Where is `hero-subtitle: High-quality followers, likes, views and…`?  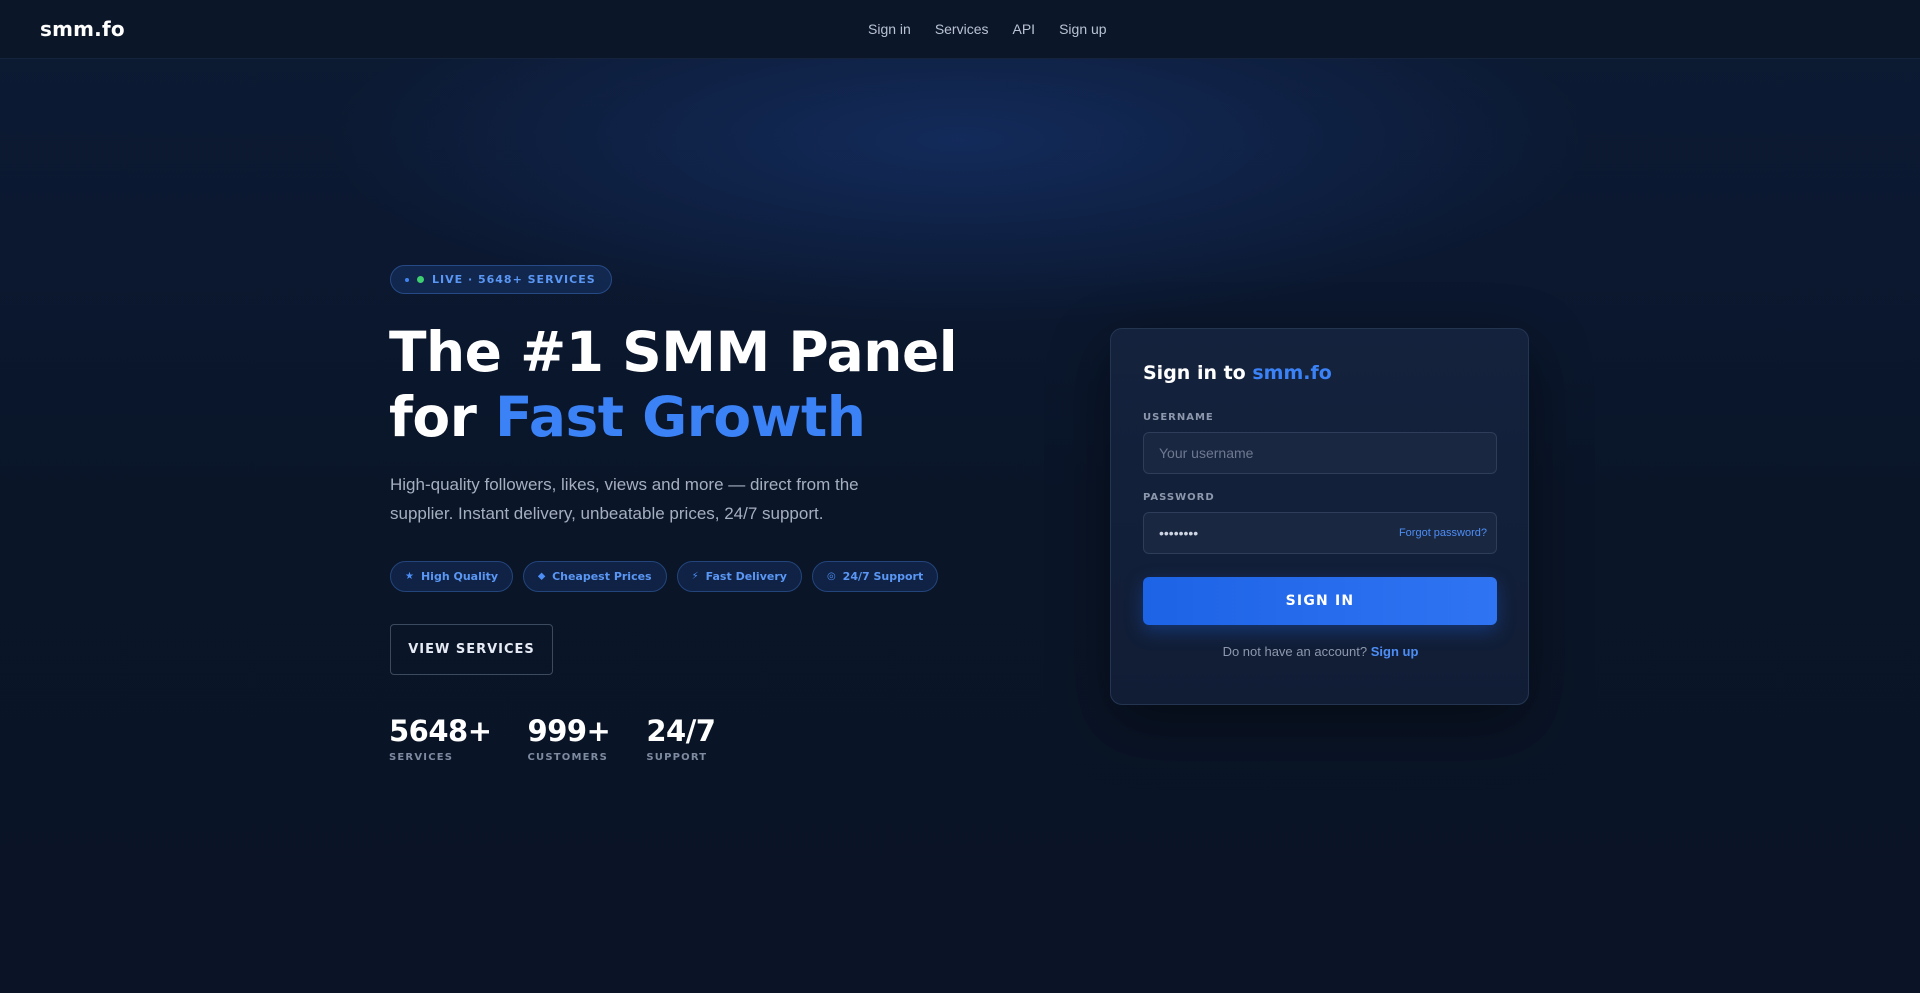 hero-subtitle: High-quality followers, likes, views and… is located at coordinates (624, 499).